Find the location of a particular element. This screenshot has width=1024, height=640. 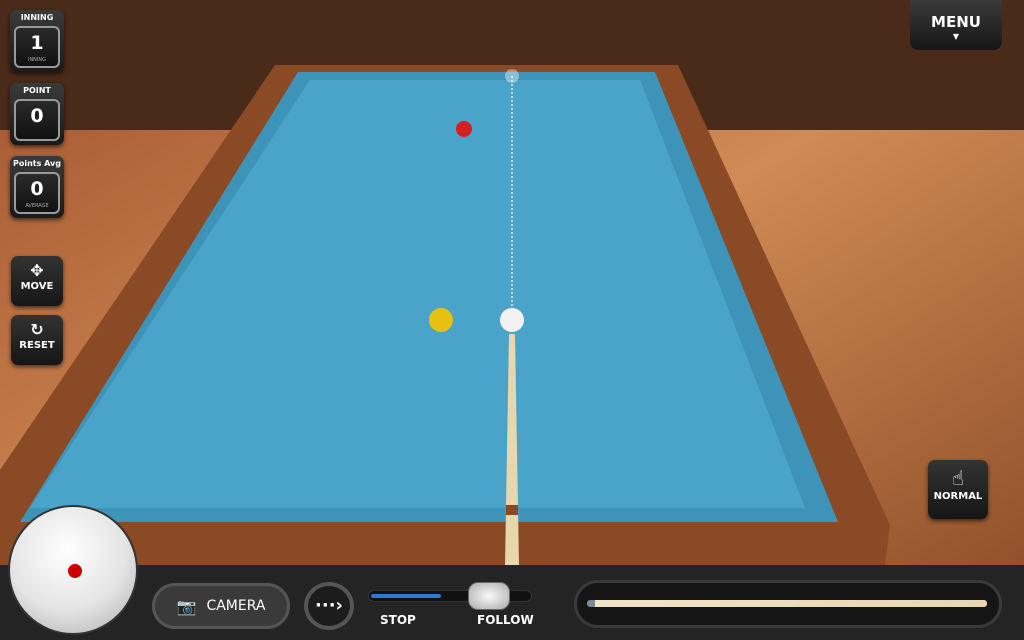

caret-down-icon: ▼ is located at coordinates (956, 36).